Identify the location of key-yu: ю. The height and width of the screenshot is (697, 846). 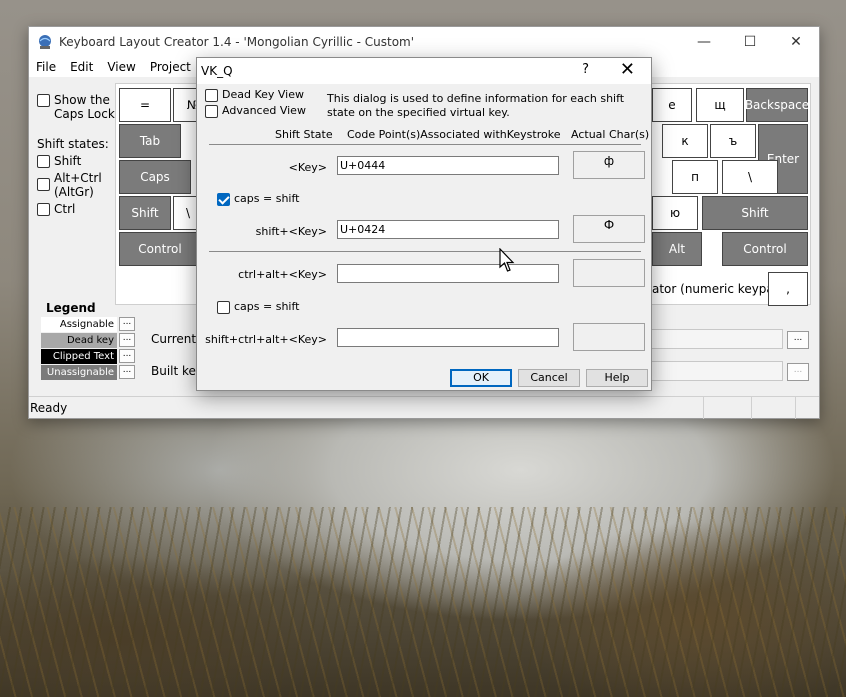
(675, 213).